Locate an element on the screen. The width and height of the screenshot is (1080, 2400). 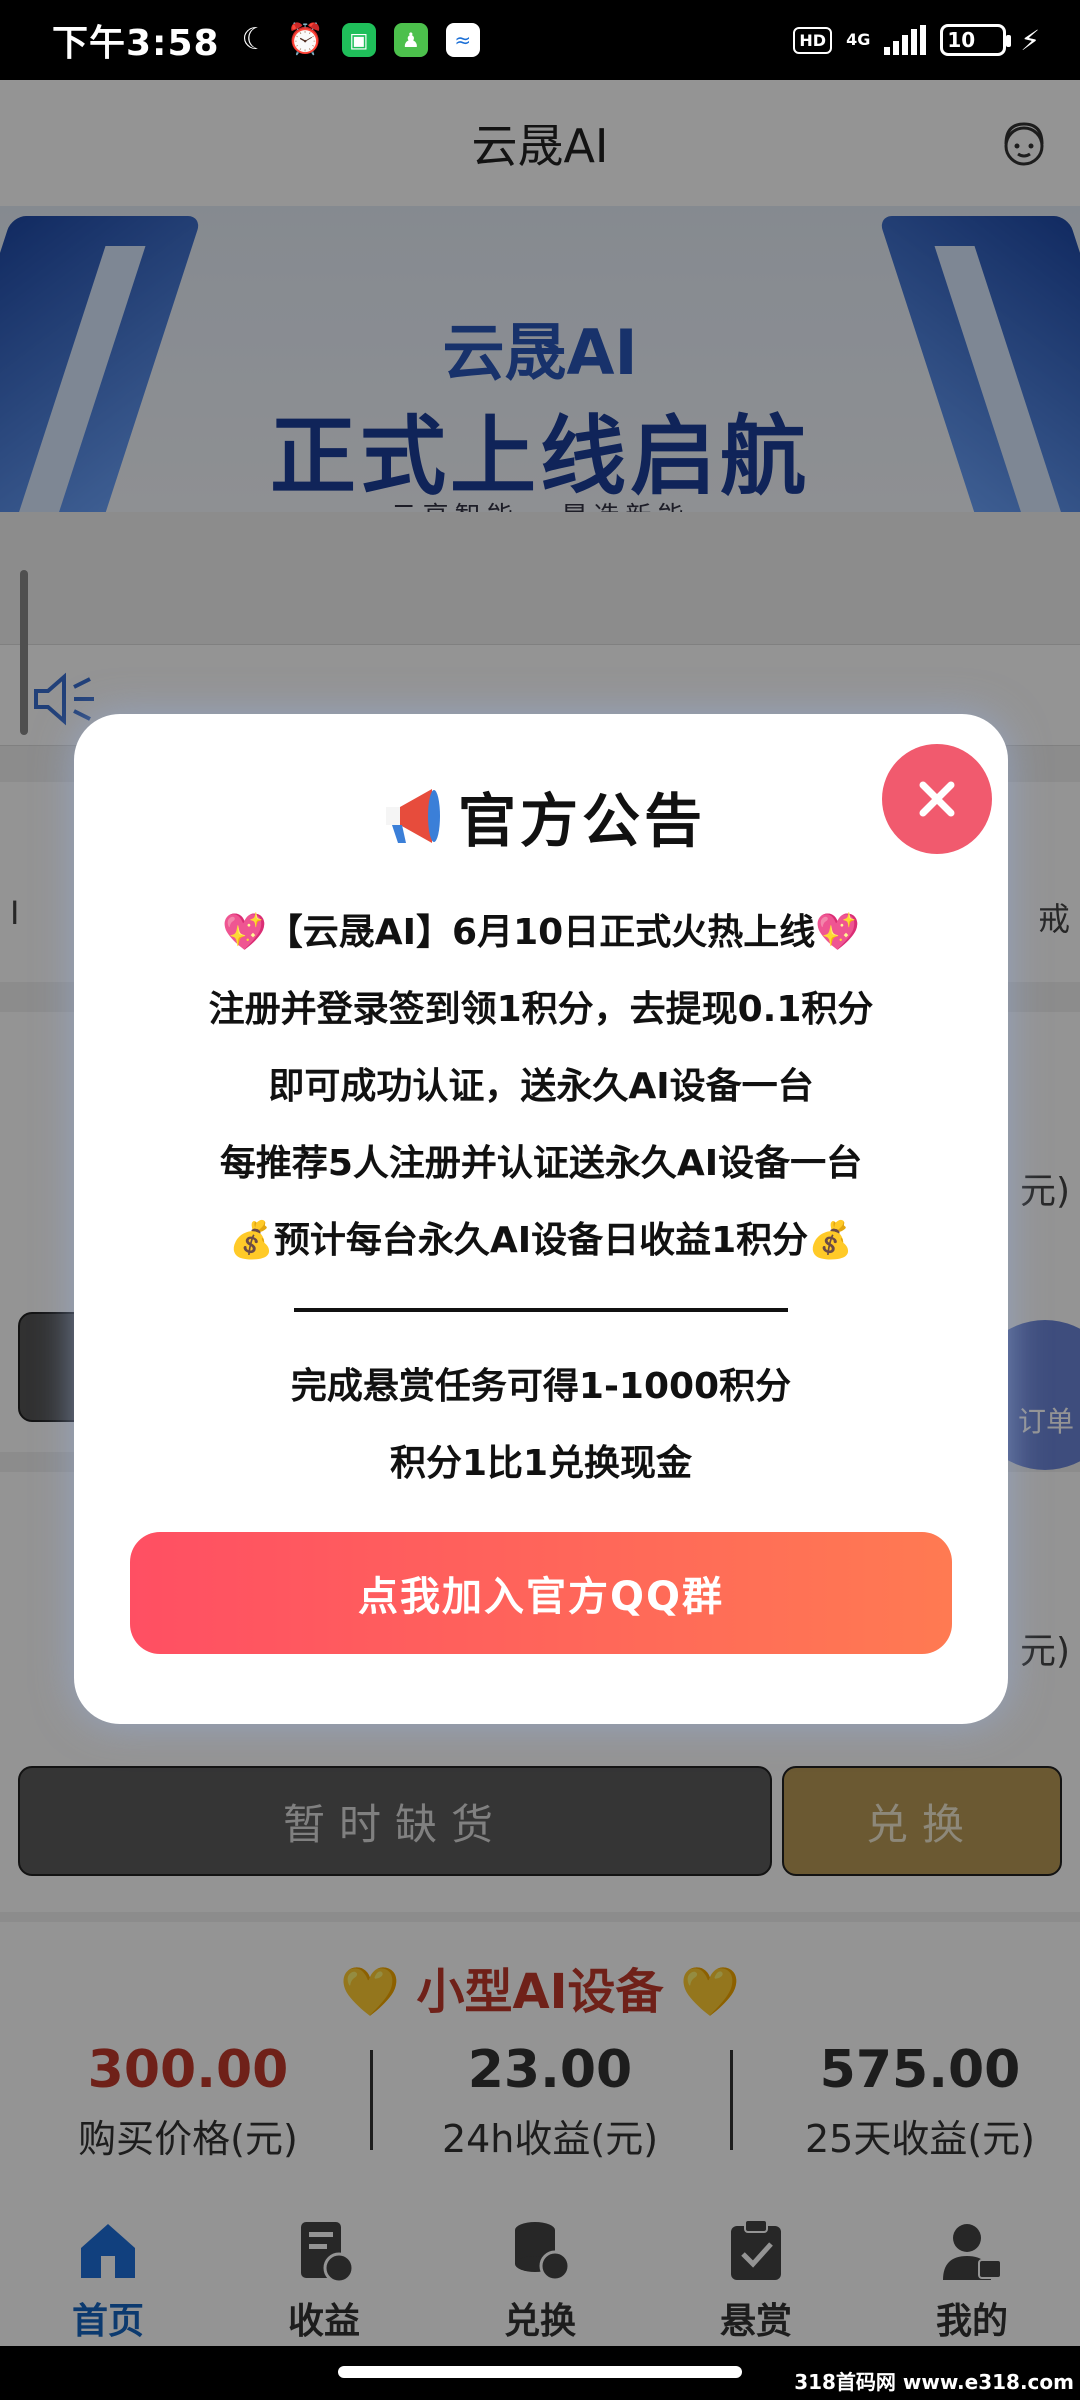
app-notification-icon: ▣ is located at coordinates (358, 40).